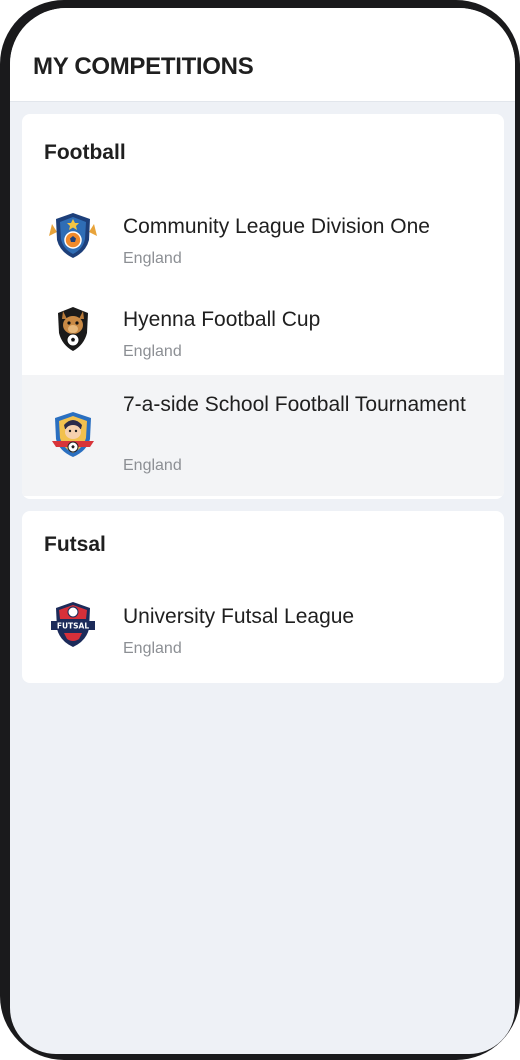 This screenshot has height=1060, width=520. Describe the element at coordinates (143, 66) in the screenshot. I see `page-title: MY COMPETITIONS` at that location.